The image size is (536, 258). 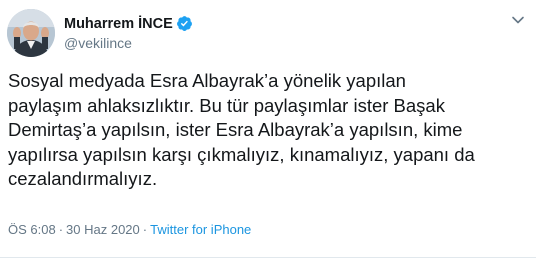 I want to click on avatar, so click(x=31, y=33).